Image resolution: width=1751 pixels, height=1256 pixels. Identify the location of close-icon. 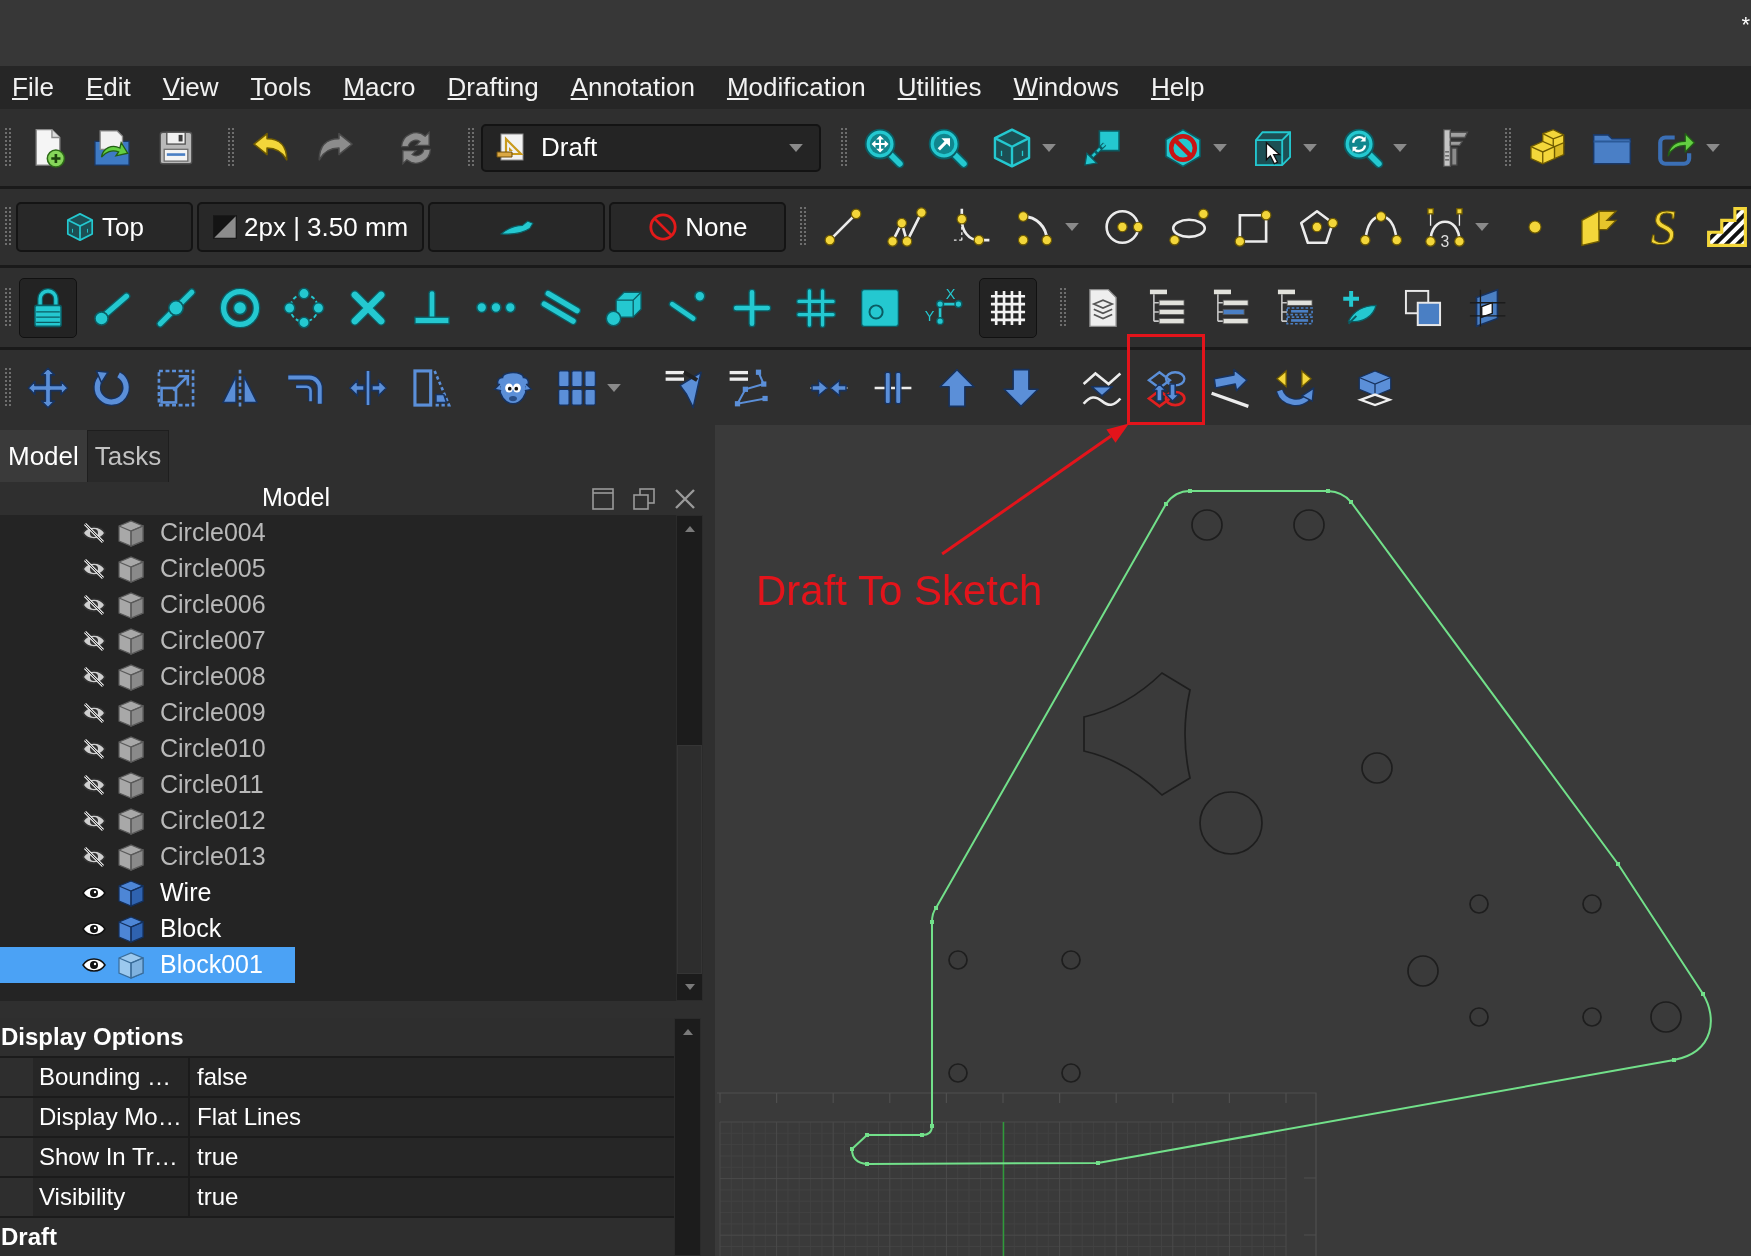
(685, 498).